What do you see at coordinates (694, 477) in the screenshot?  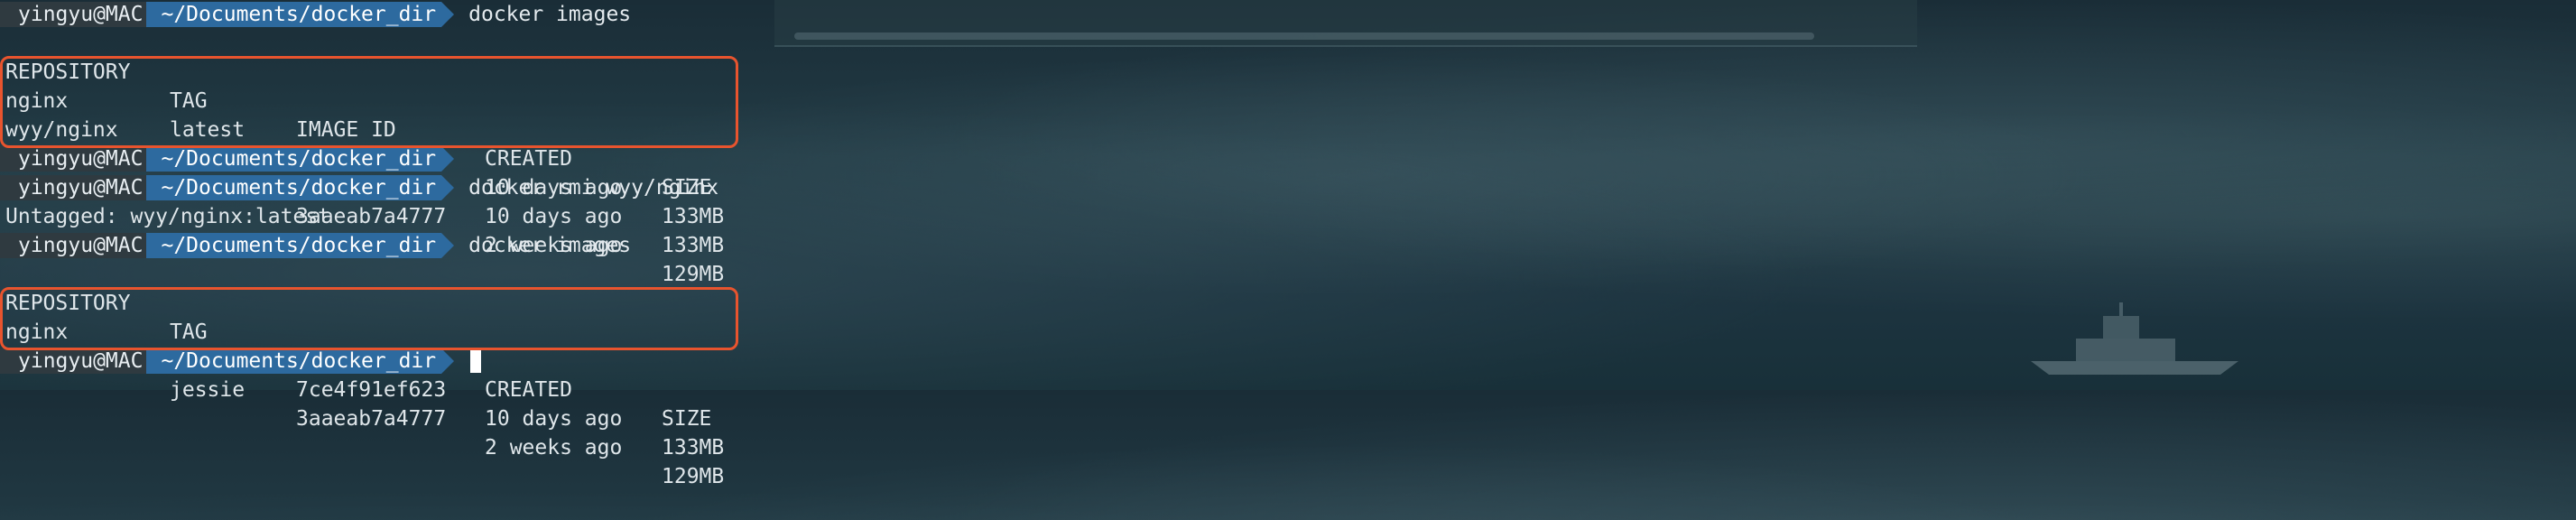 I see `cell-size: 129MB` at bounding box center [694, 477].